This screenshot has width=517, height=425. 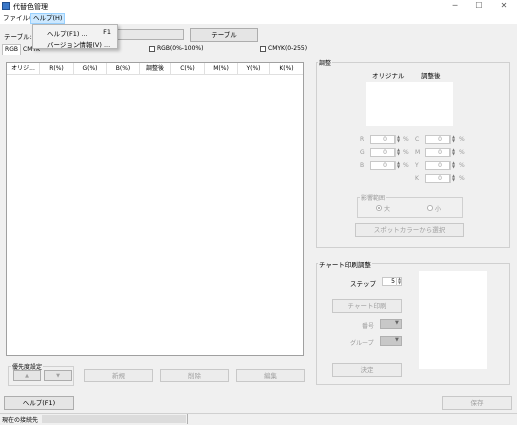 What do you see at coordinates (57, 68) in the screenshot?
I see `column-header: R(%)` at bounding box center [57, 68].